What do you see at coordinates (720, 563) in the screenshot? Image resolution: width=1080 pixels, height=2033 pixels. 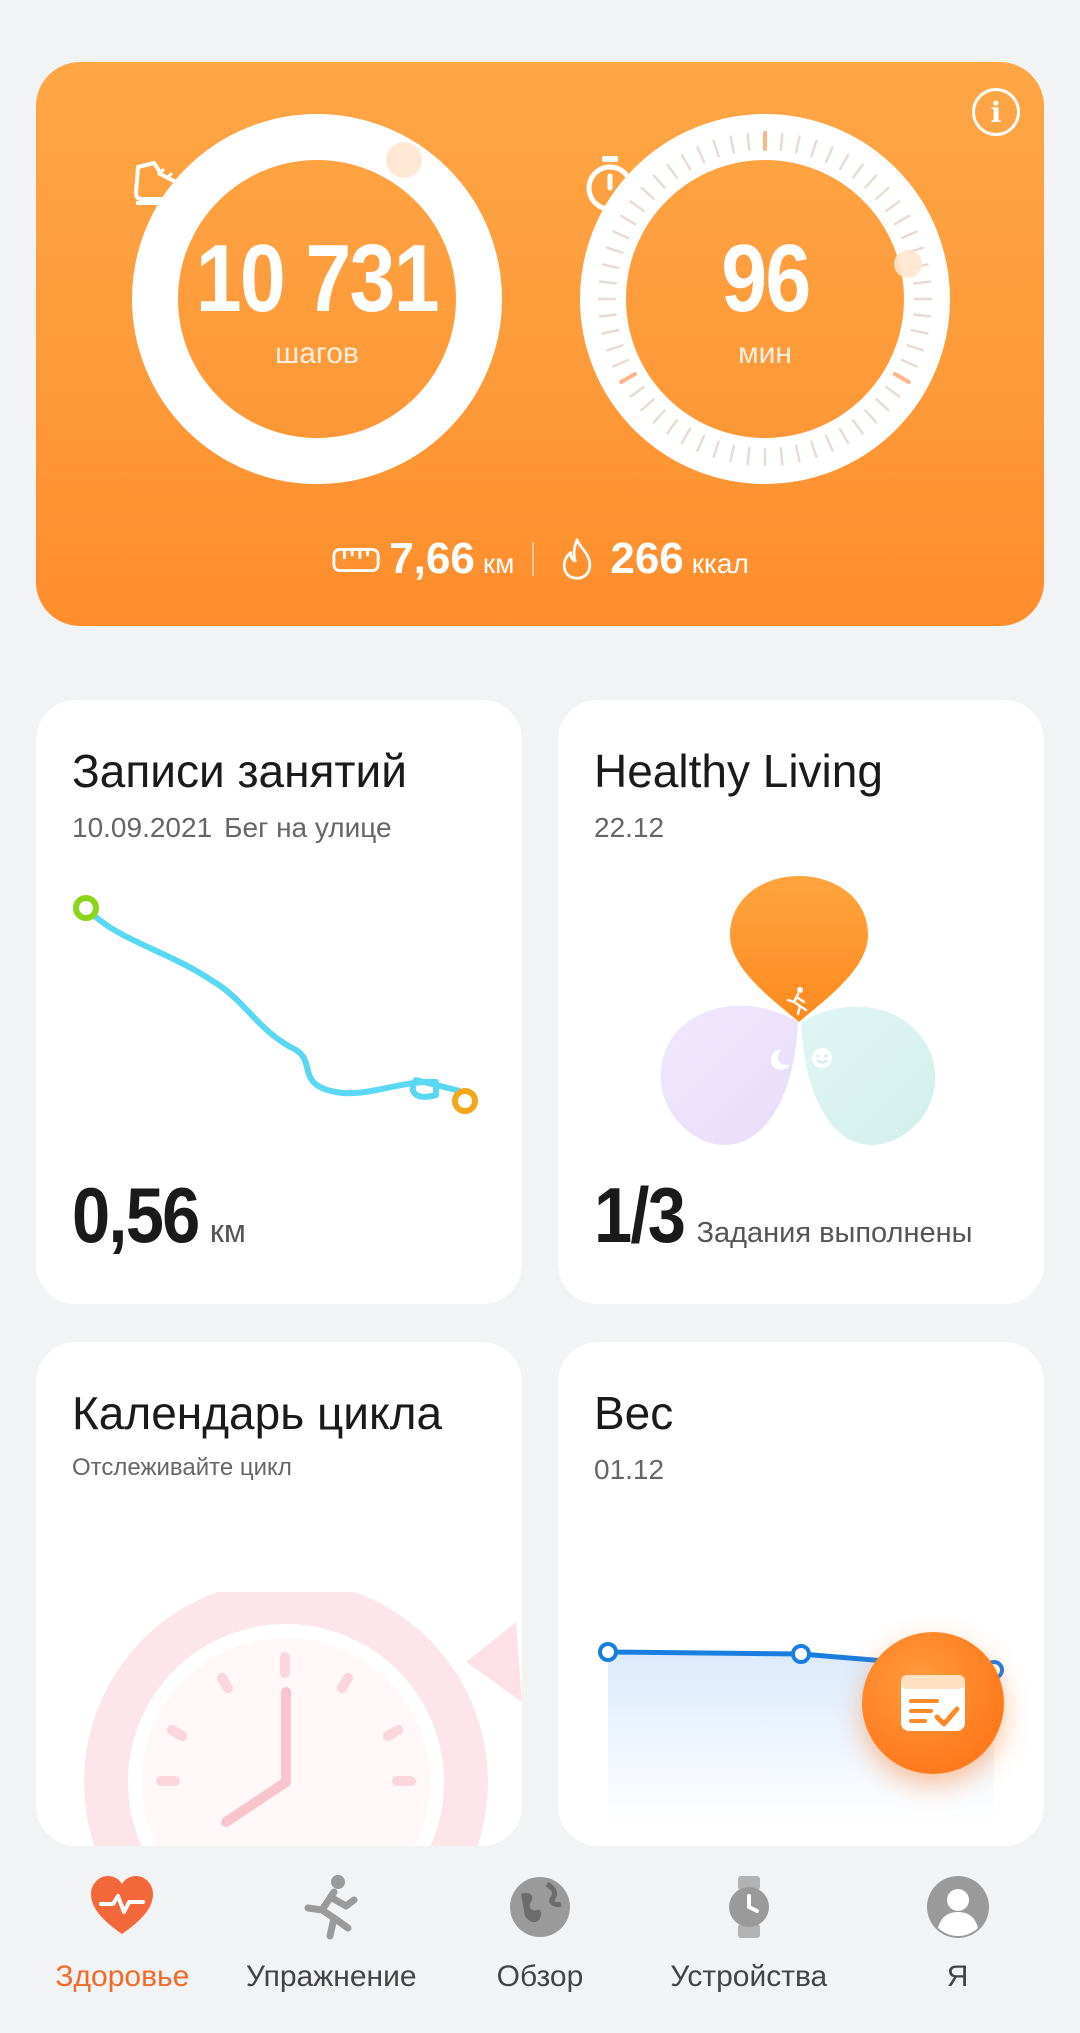 I see `calories-unit: ккал` at bounding box center [720, 563].